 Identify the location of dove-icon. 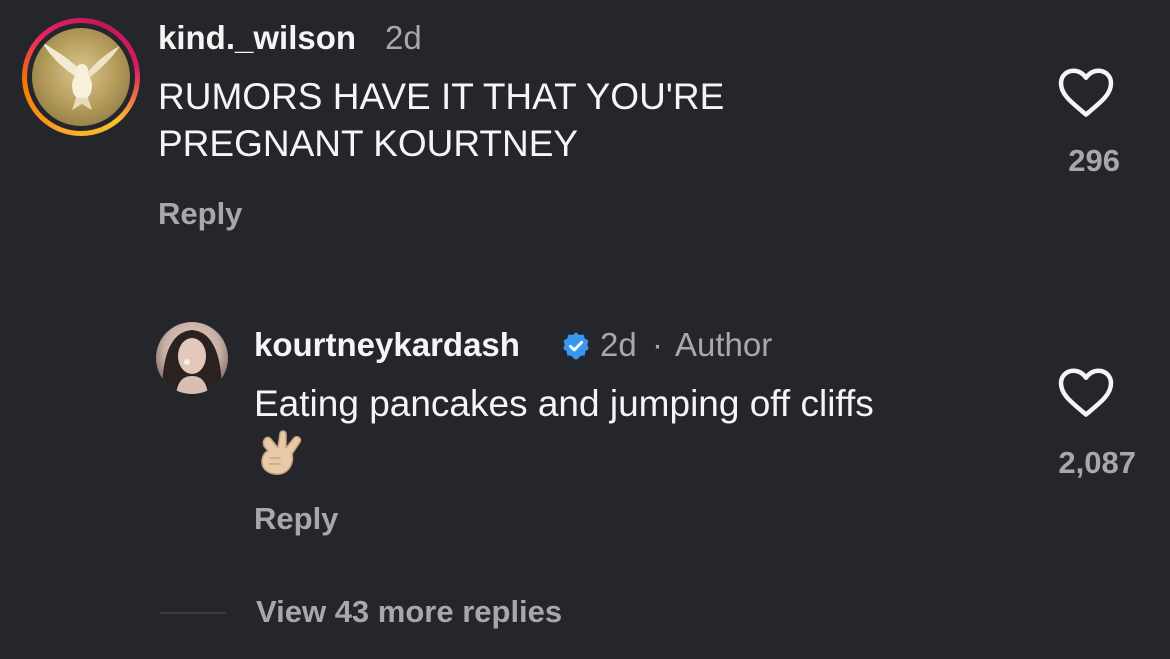
(81, 76).